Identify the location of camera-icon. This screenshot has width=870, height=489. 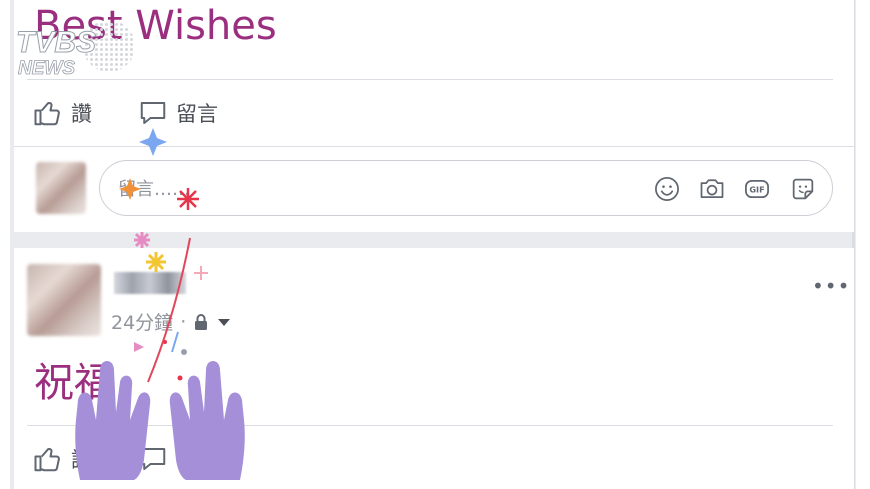
(712, 189).